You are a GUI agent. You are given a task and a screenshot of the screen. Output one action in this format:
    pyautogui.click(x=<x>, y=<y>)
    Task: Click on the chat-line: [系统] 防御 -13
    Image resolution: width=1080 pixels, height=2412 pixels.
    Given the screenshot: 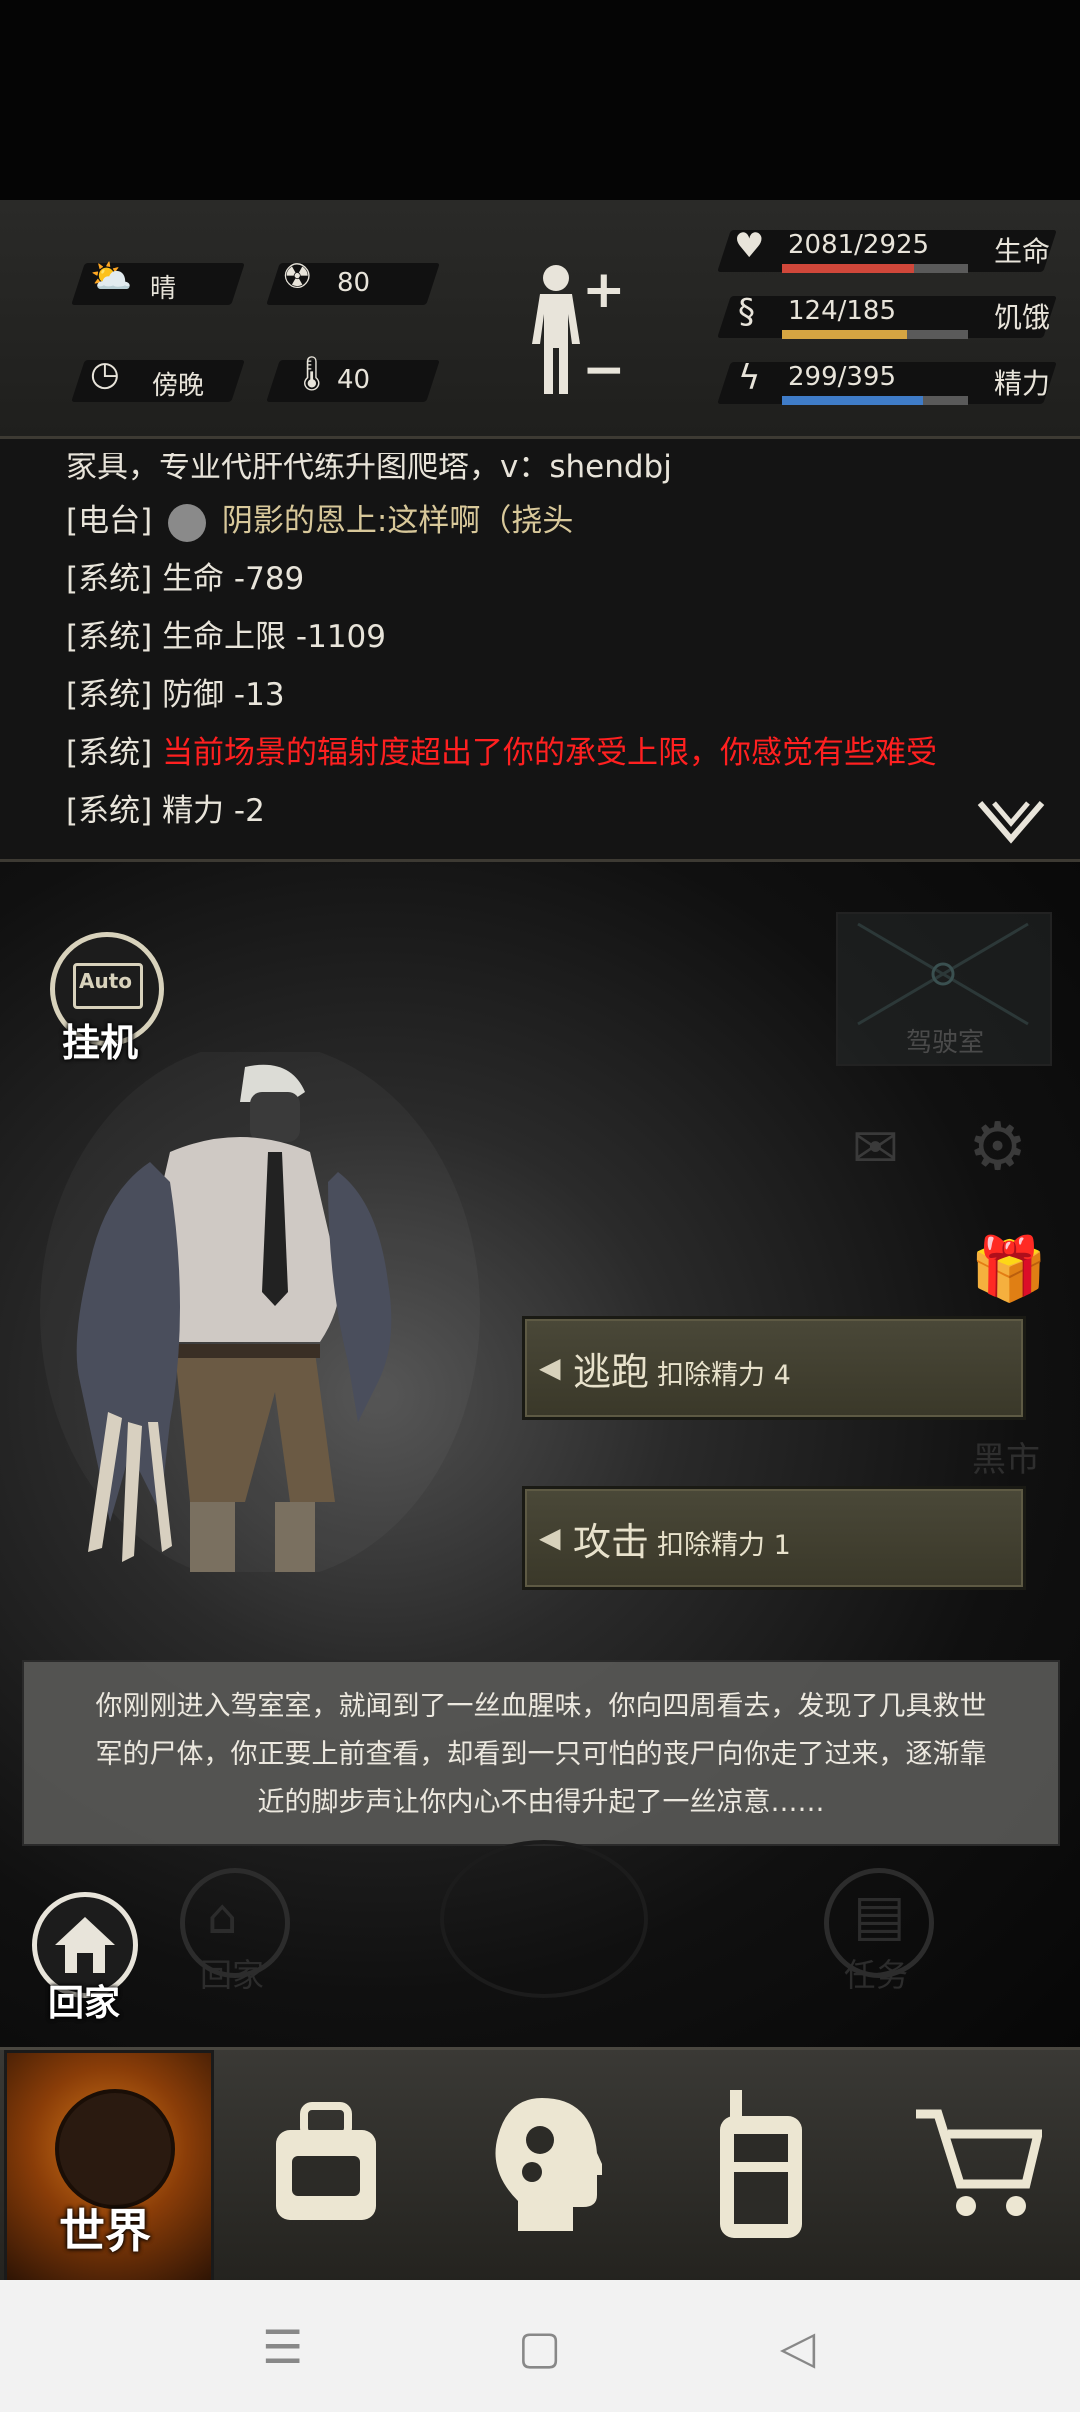 What is the action you would take?
    pyautogui.click(x=175, y=691)
    